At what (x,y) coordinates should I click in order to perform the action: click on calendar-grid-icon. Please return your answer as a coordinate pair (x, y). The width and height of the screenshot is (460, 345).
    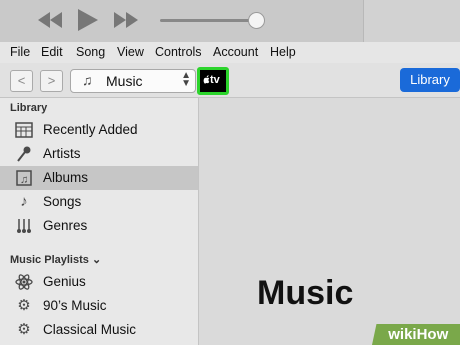
    Looking at the image, I should click on (24, 130).